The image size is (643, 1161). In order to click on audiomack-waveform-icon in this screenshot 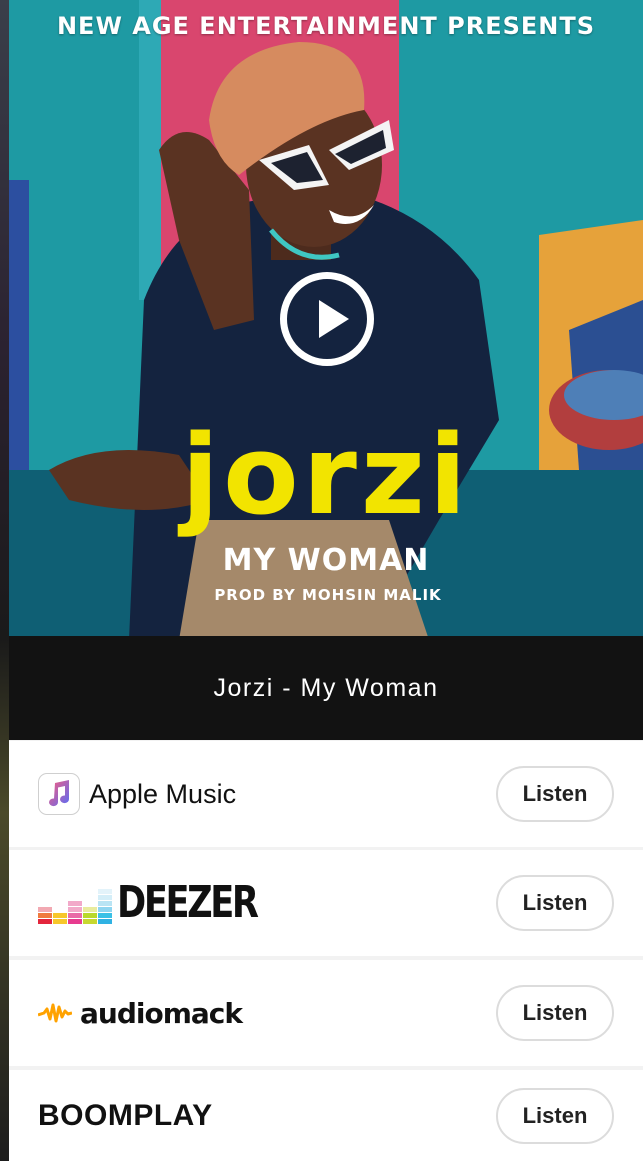, I will do `click(55, 1013)`.